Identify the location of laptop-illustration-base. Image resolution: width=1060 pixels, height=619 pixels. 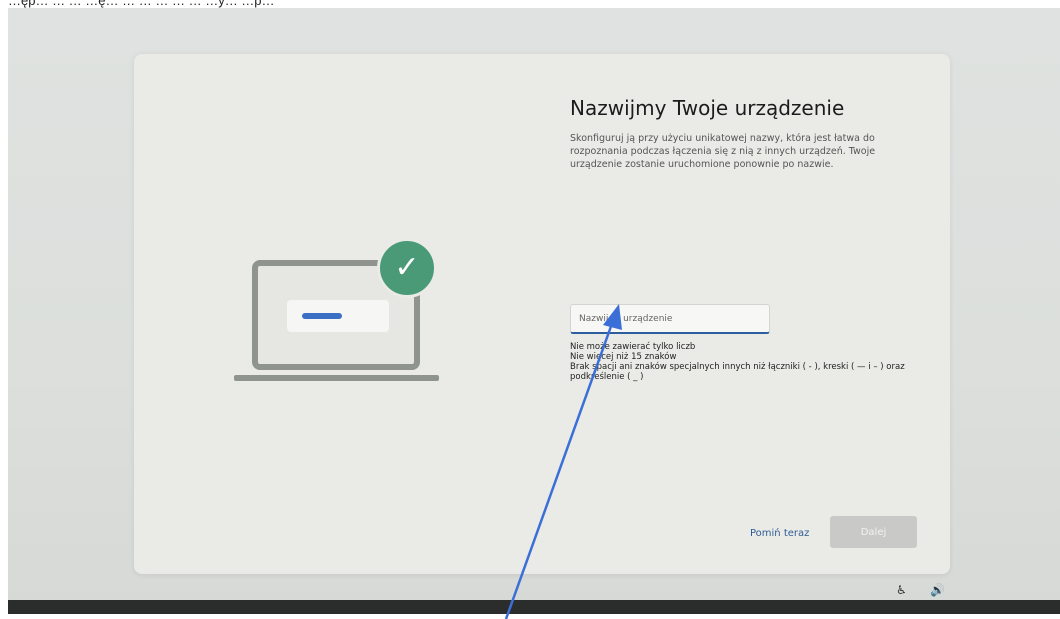
(336, 378).